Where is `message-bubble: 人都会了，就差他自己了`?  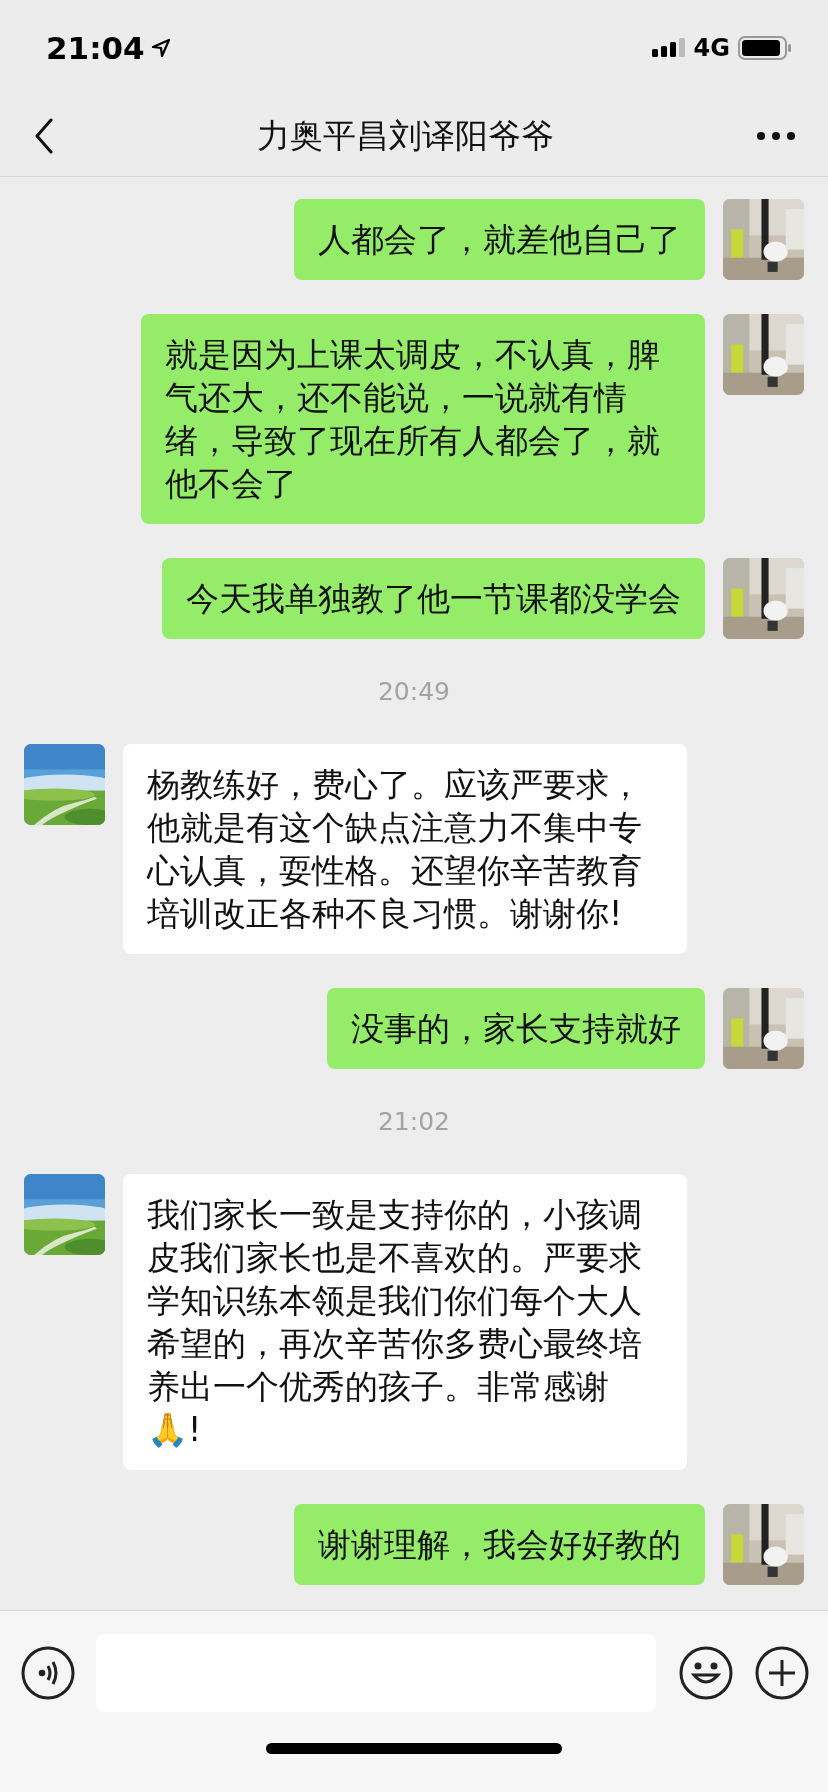 message-bubble: 人都会了，就差他自己了 is located at coordinates (499, 239).